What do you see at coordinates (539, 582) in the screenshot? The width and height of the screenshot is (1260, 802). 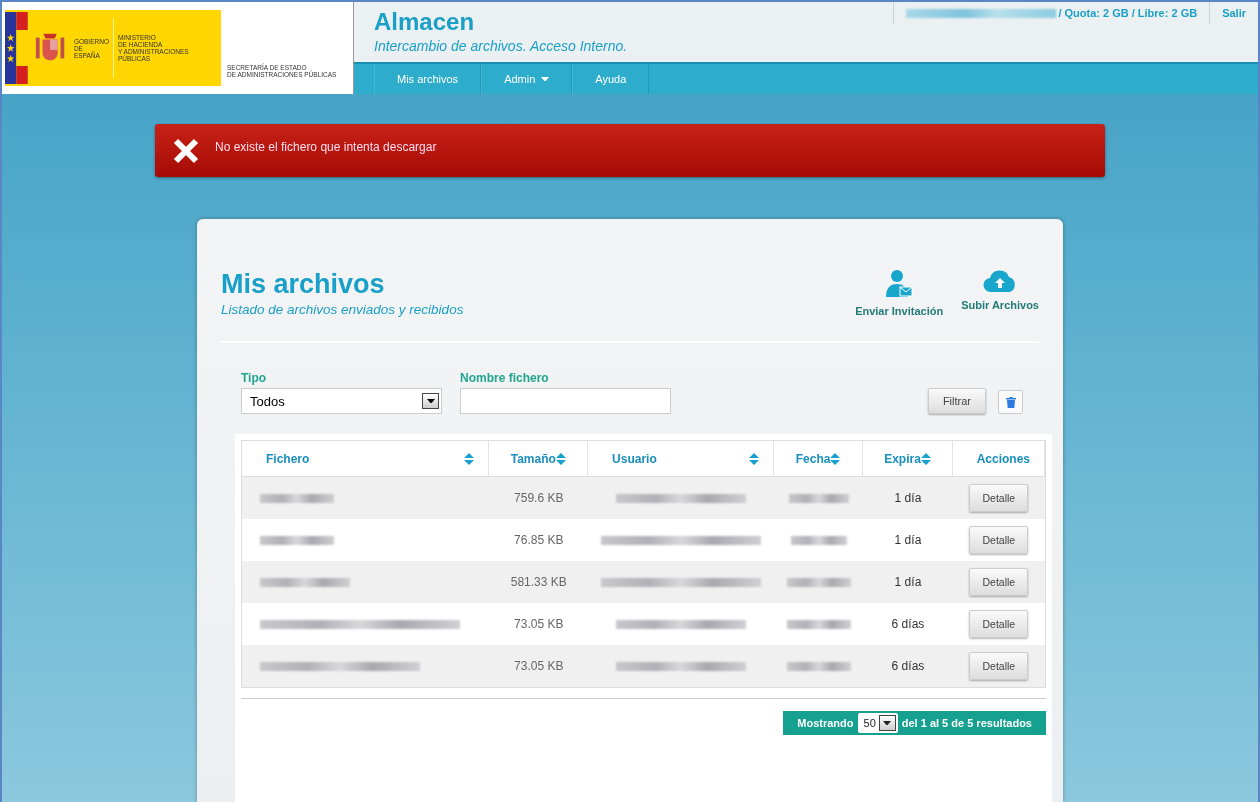 I see `table-cell: 581.33 KB` at bounding box center [539, 582].